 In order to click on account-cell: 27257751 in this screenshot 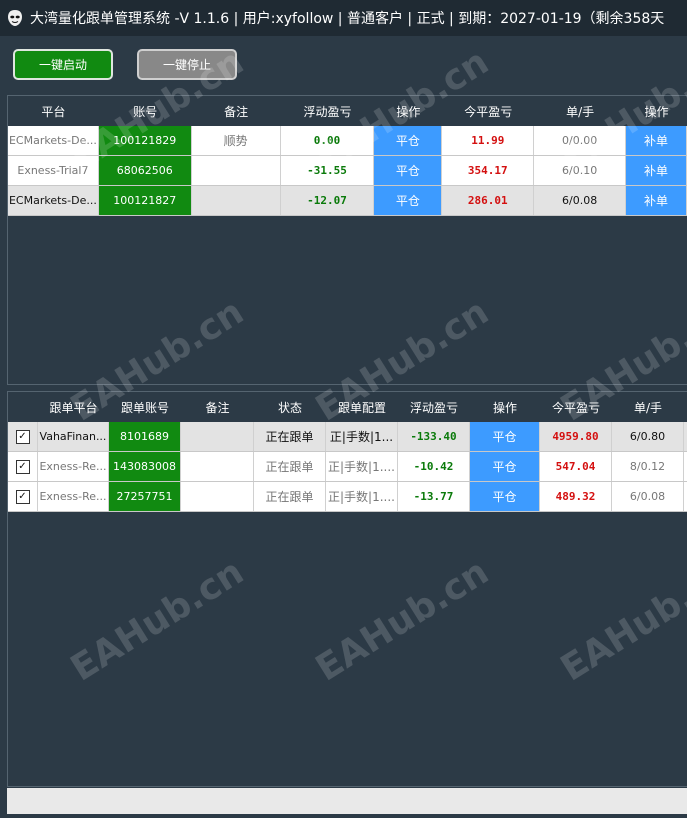, I will do `click(145, 496)`.